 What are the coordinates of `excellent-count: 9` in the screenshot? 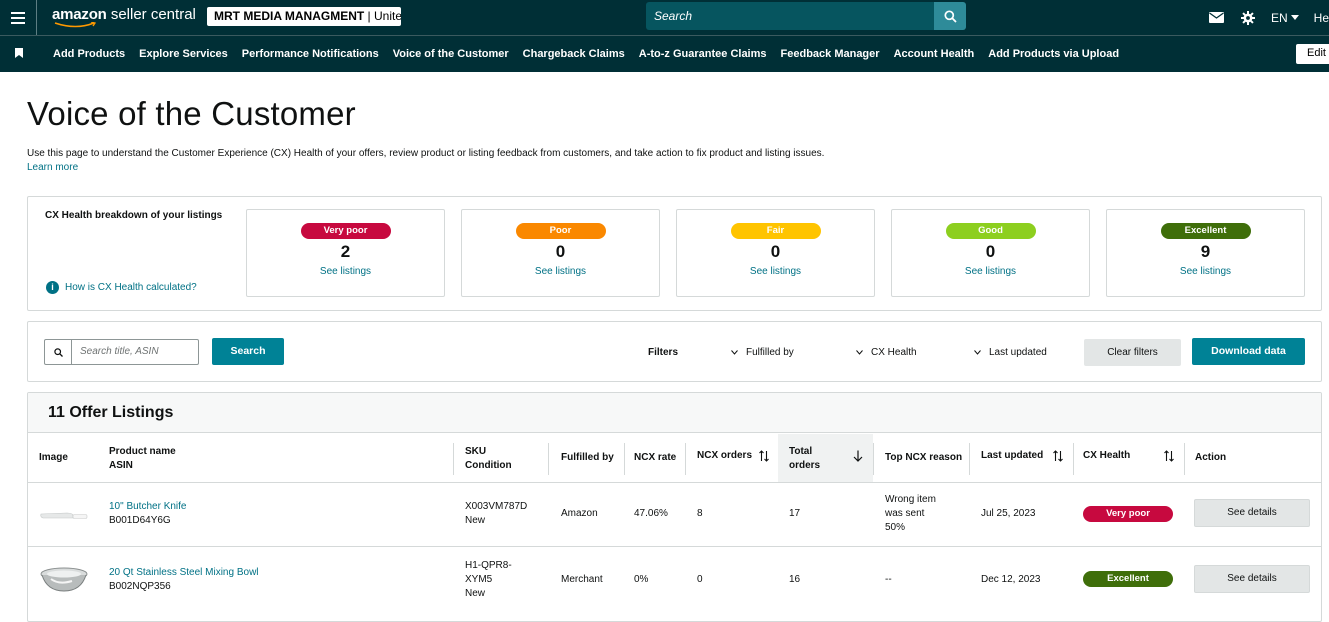 It's located at (1205, 251).